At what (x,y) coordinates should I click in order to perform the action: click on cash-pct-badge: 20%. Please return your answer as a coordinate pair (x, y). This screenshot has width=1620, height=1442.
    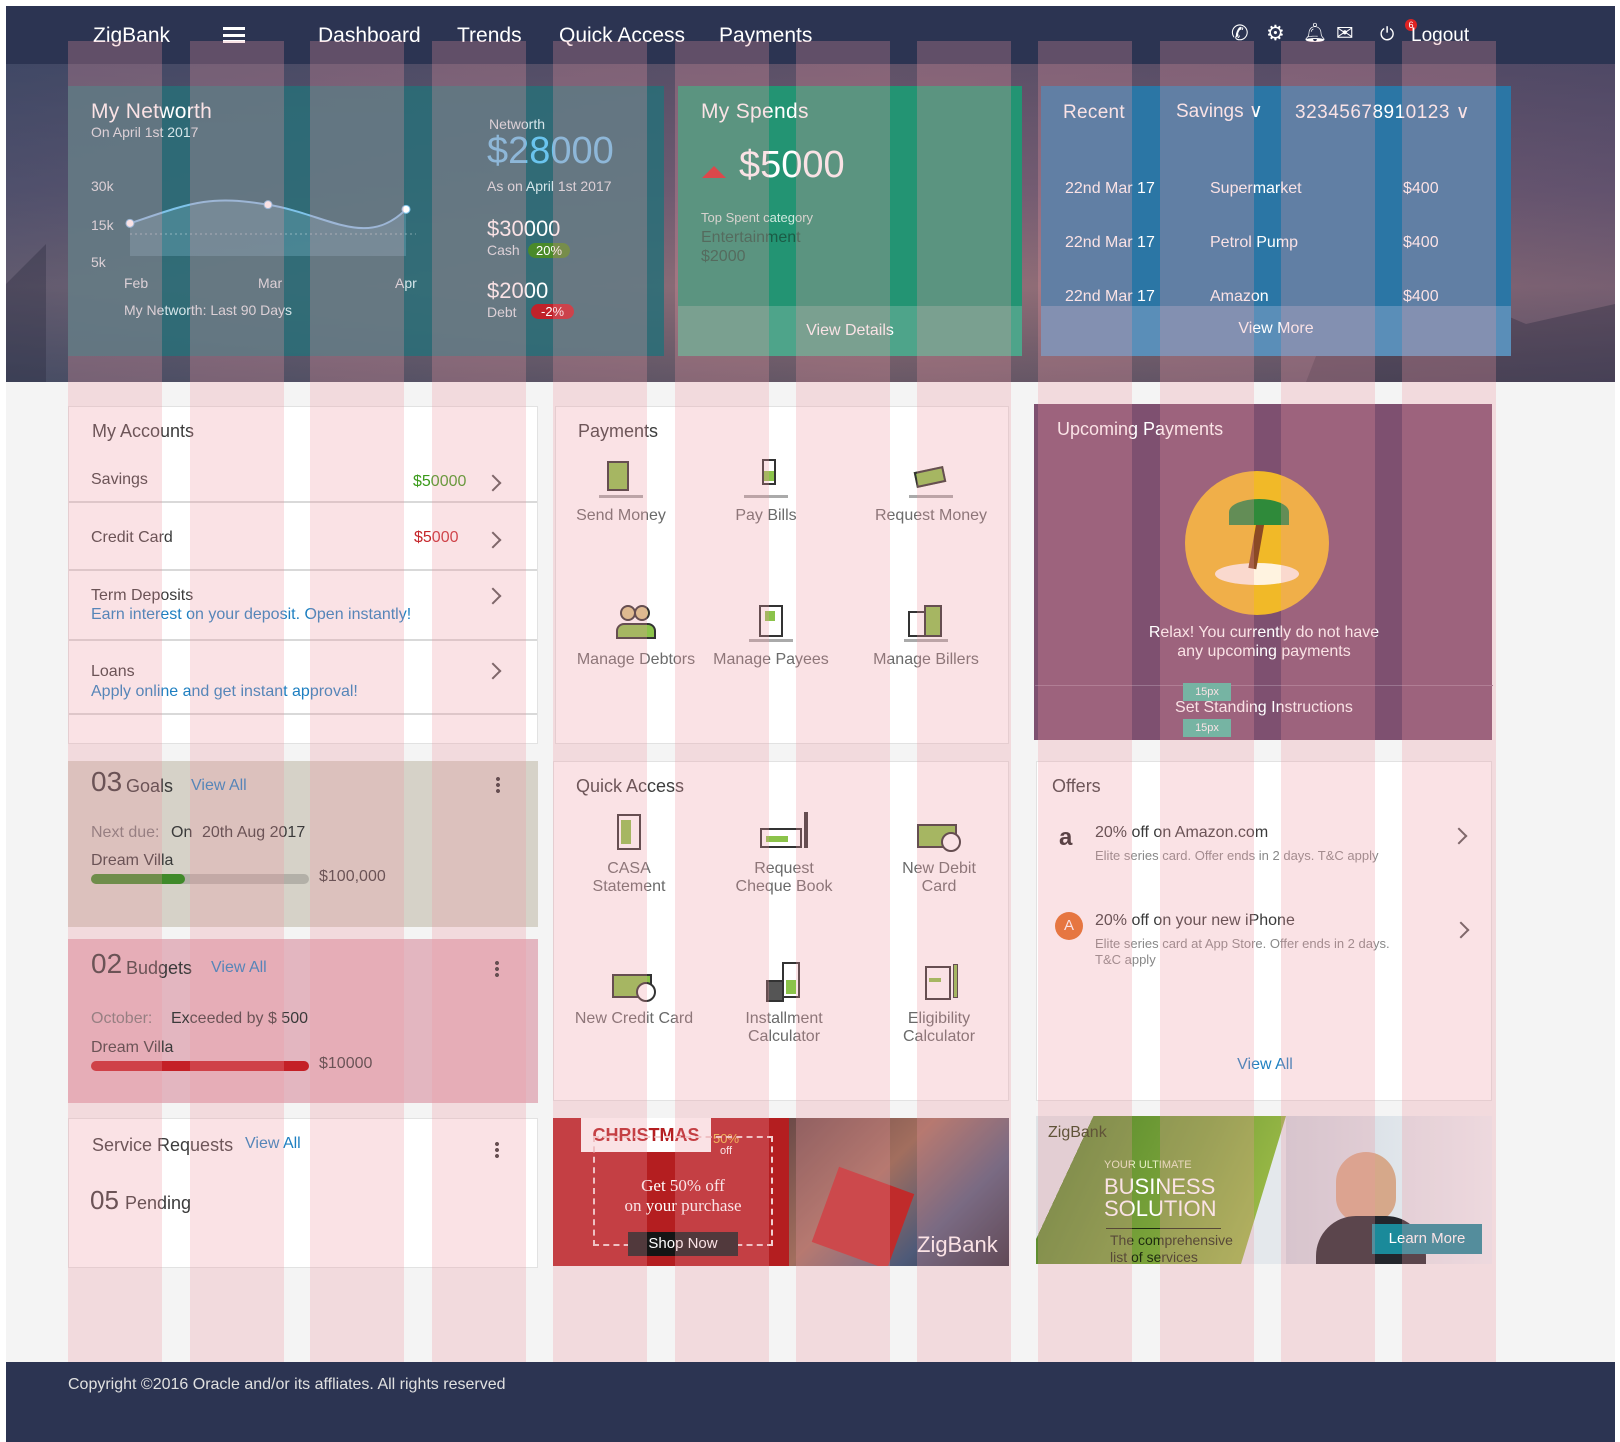
    Looking at the image, I should click on (549, 250).